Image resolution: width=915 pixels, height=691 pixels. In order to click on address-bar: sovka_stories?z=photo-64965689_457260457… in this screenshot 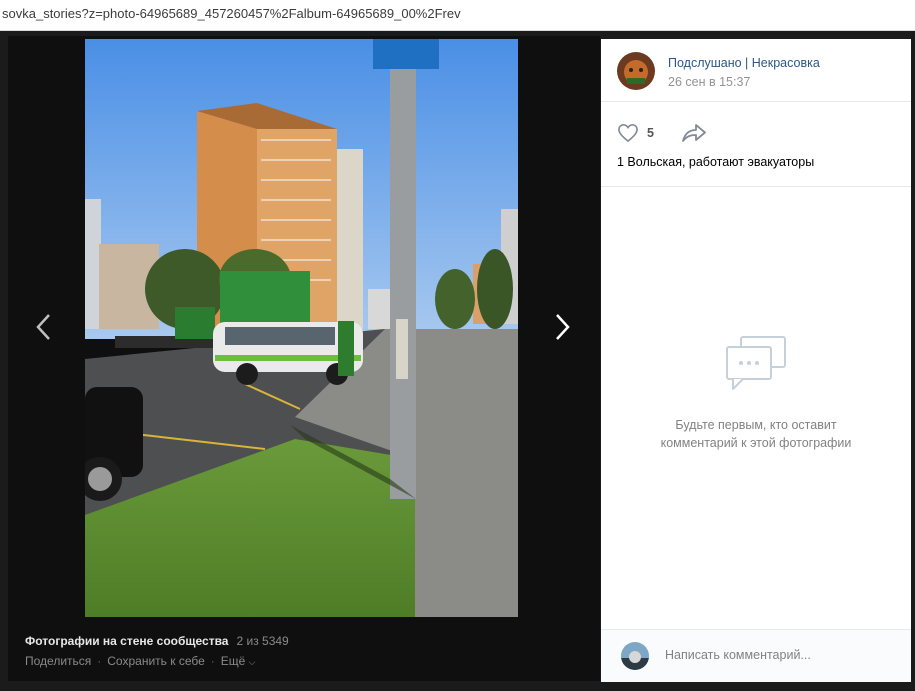, I will do `click(457, 15)`.